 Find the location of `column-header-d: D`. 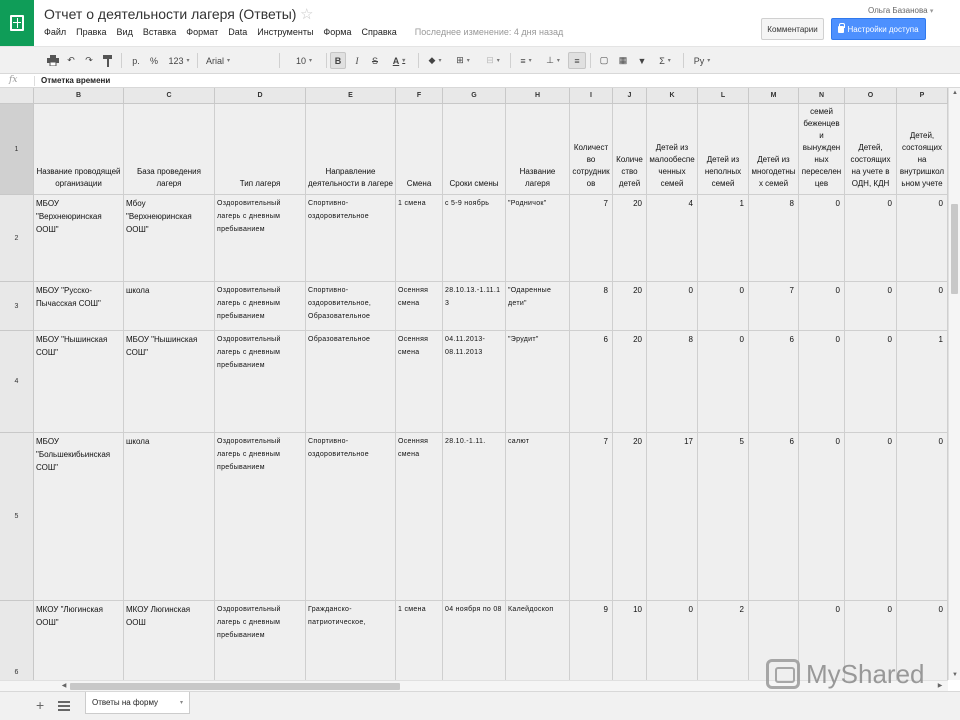

column-header-d: D is located at coordinates (260, 96).